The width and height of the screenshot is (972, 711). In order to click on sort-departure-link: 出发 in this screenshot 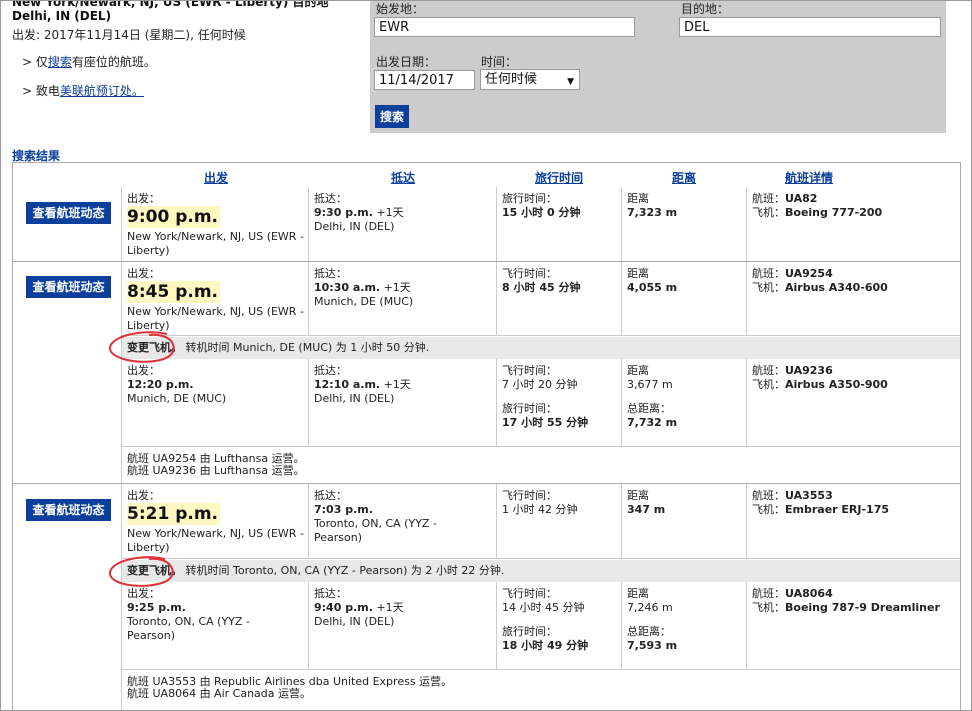, I will do `click(216, 177)`.